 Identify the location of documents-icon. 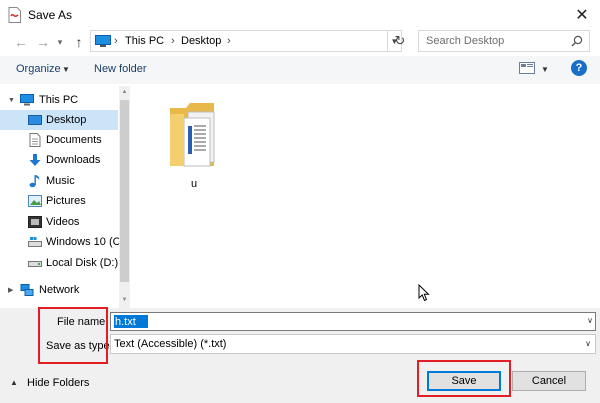
(35, 140).